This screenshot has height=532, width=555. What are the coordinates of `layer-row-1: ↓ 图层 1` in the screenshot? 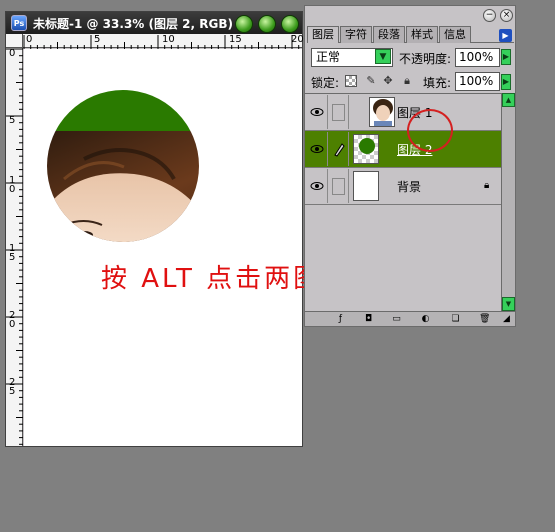 It's located at (403, 112).